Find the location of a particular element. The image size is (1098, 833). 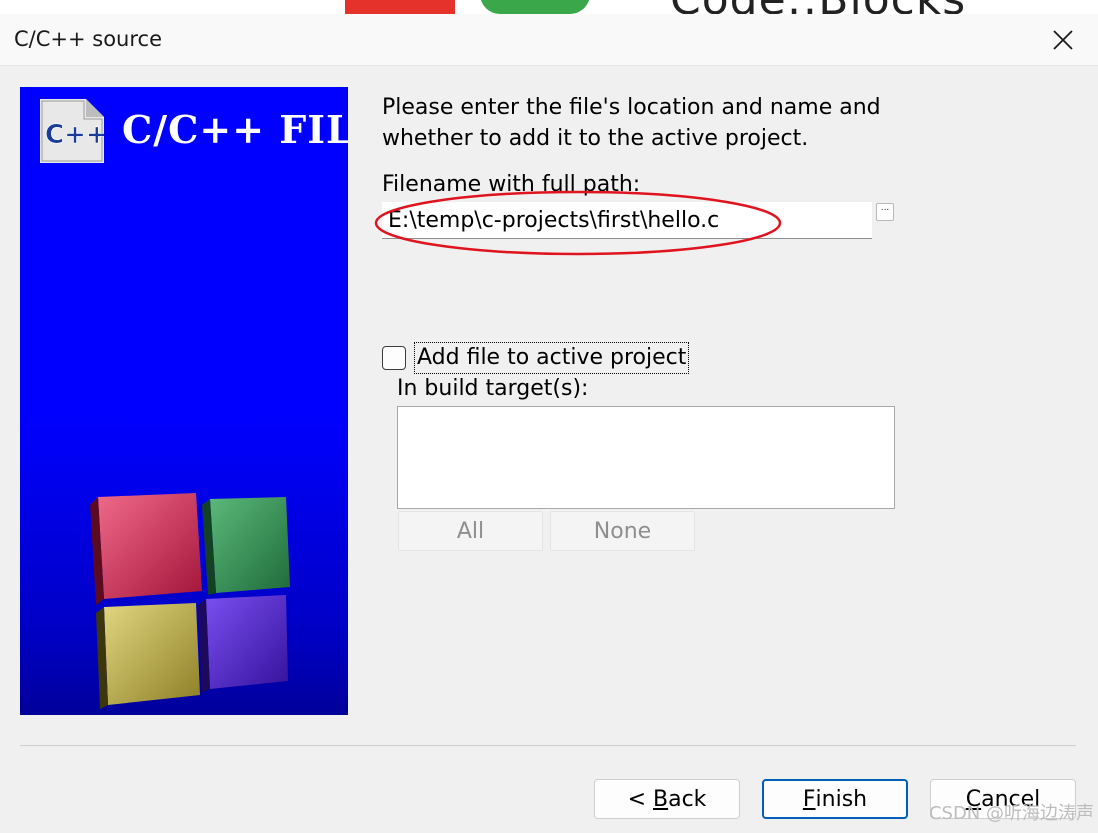

finish-button: Finish is located at coordinates (835, 799).